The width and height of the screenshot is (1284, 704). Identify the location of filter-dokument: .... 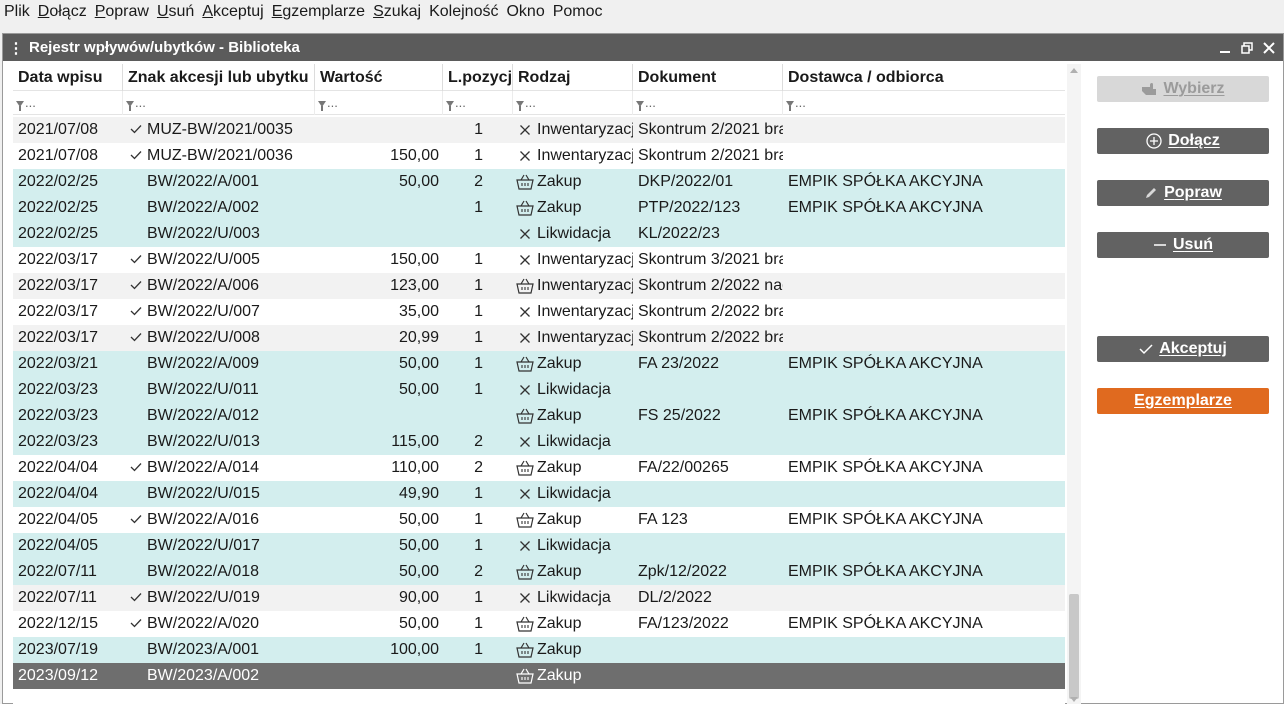
(708, 103).